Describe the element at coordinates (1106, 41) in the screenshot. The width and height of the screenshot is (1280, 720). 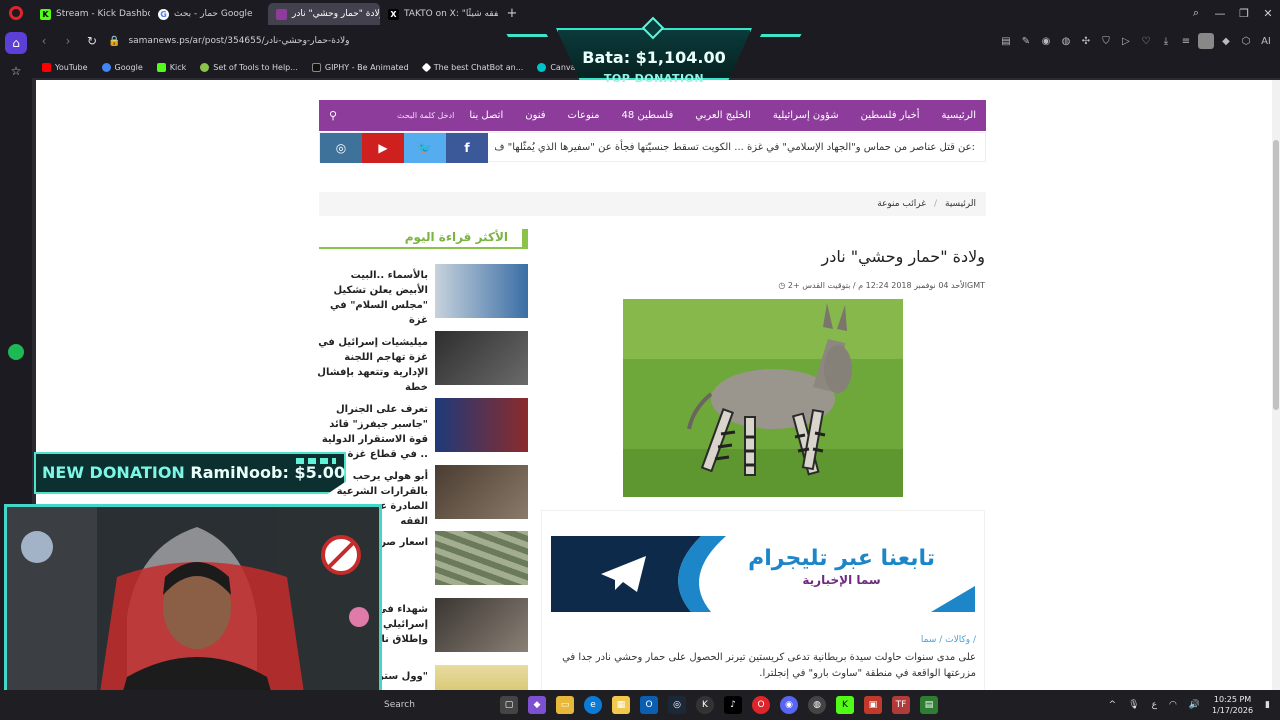
I see `shield-icon: ⛉` at that location.